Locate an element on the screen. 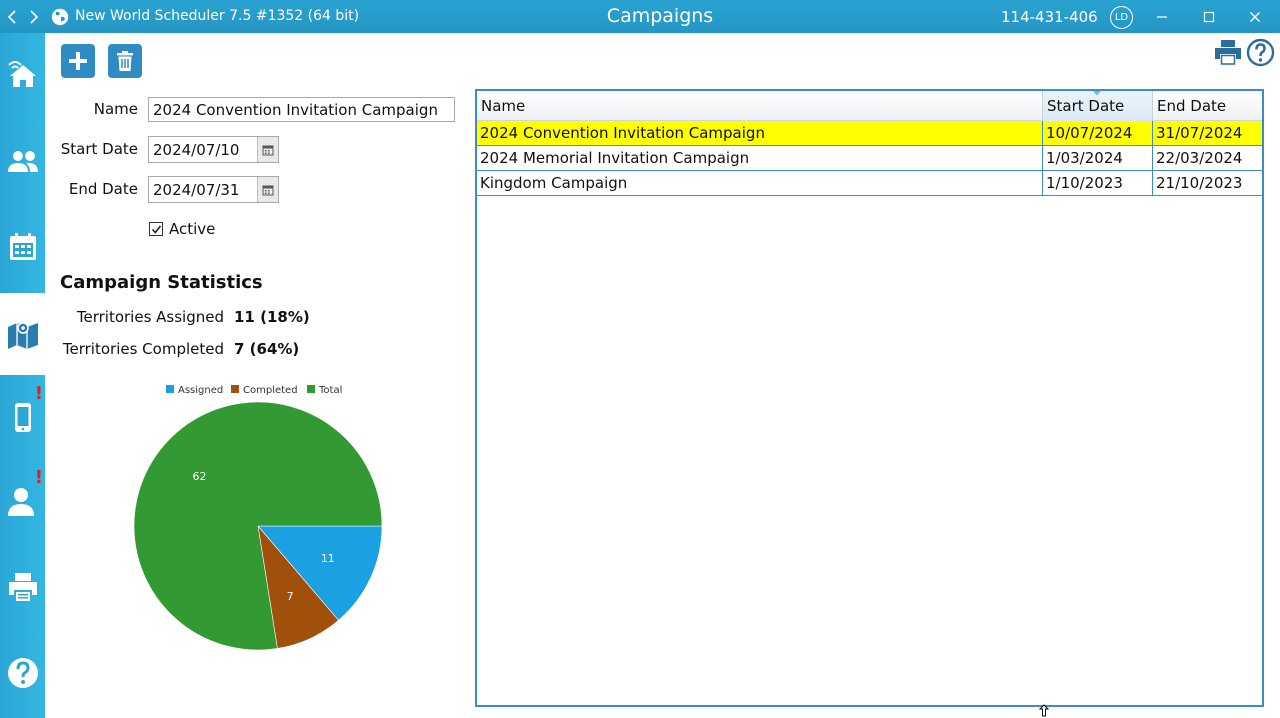 This screenshot has height=718, width=1280. back-icon is located at coordinates (12, 17).